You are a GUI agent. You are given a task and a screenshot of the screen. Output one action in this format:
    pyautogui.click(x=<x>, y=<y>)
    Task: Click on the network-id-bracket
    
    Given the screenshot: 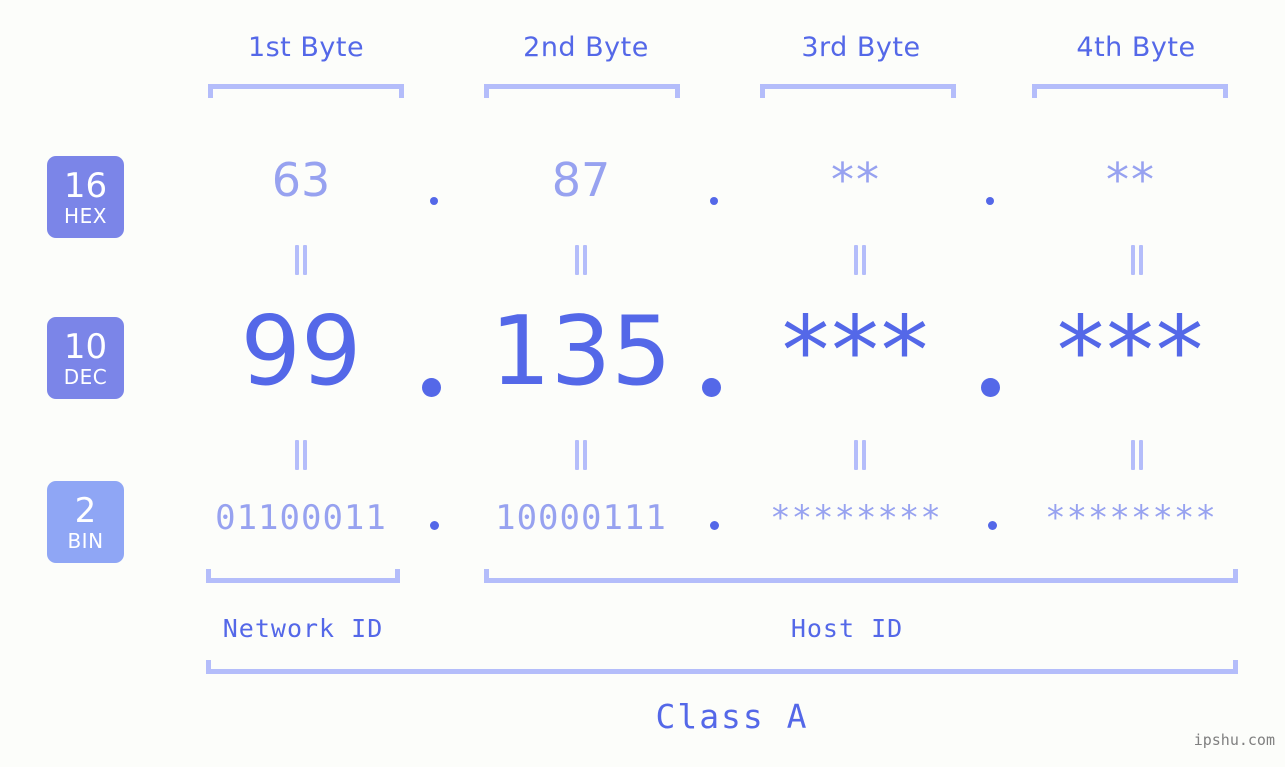 What is the action you would take?
    pyautogui.click(x=303, y=576)
    